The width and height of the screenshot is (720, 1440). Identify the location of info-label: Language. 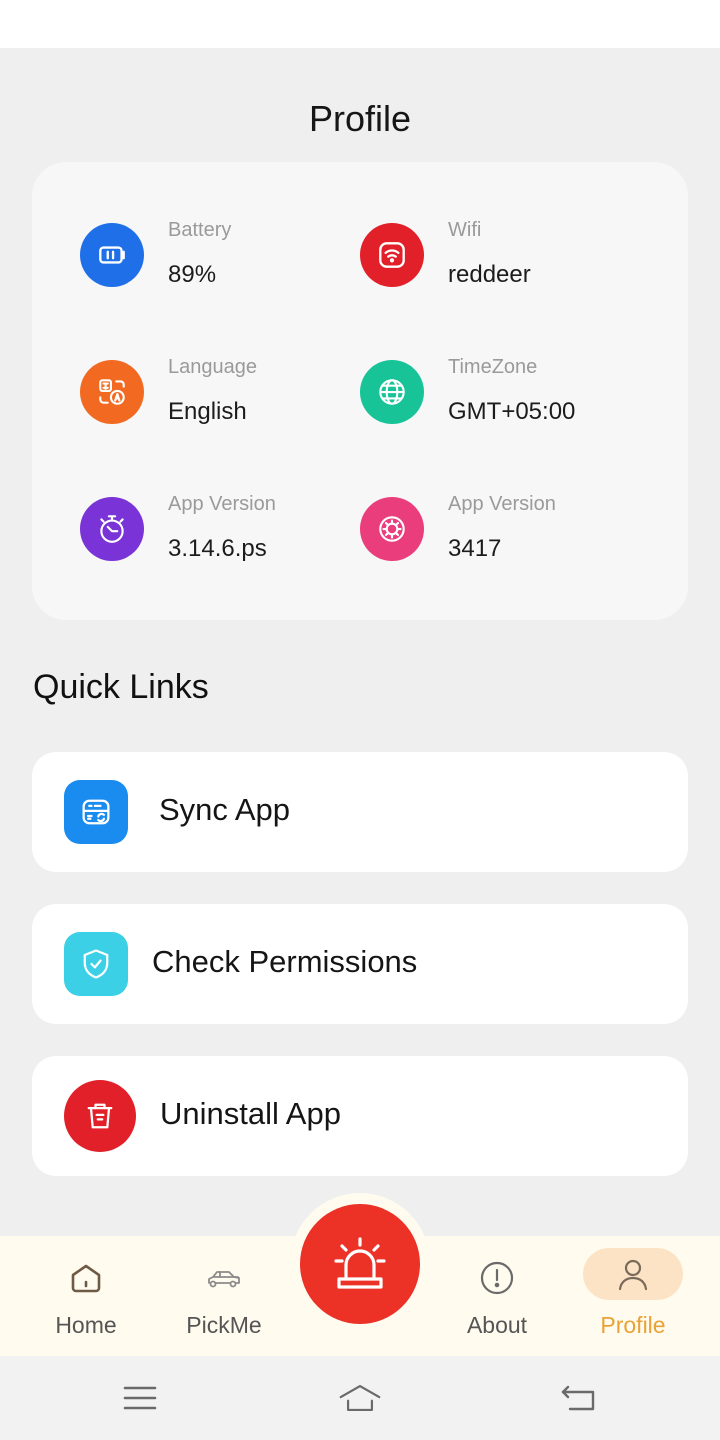
(212, 367).